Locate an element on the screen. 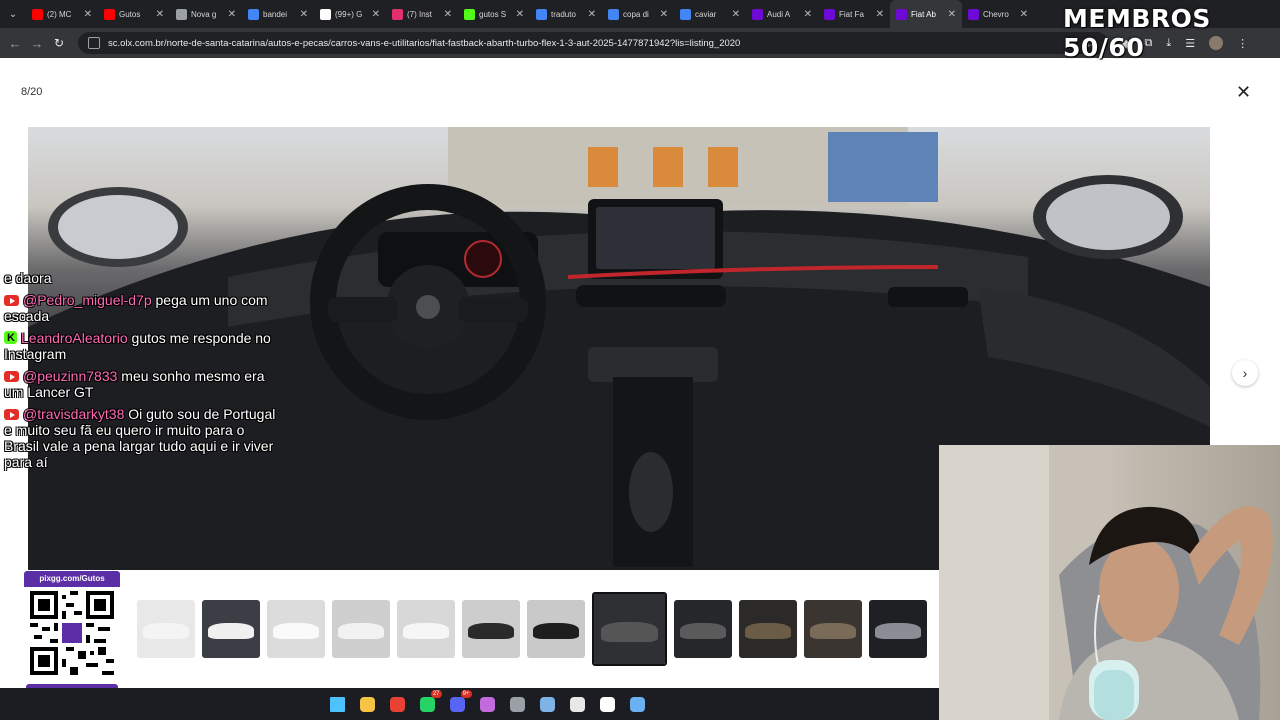 Image resolution: width=1280 pixels, height=720 pixels. tab-label: Fiat Fa is located at coordinates (851, 14).